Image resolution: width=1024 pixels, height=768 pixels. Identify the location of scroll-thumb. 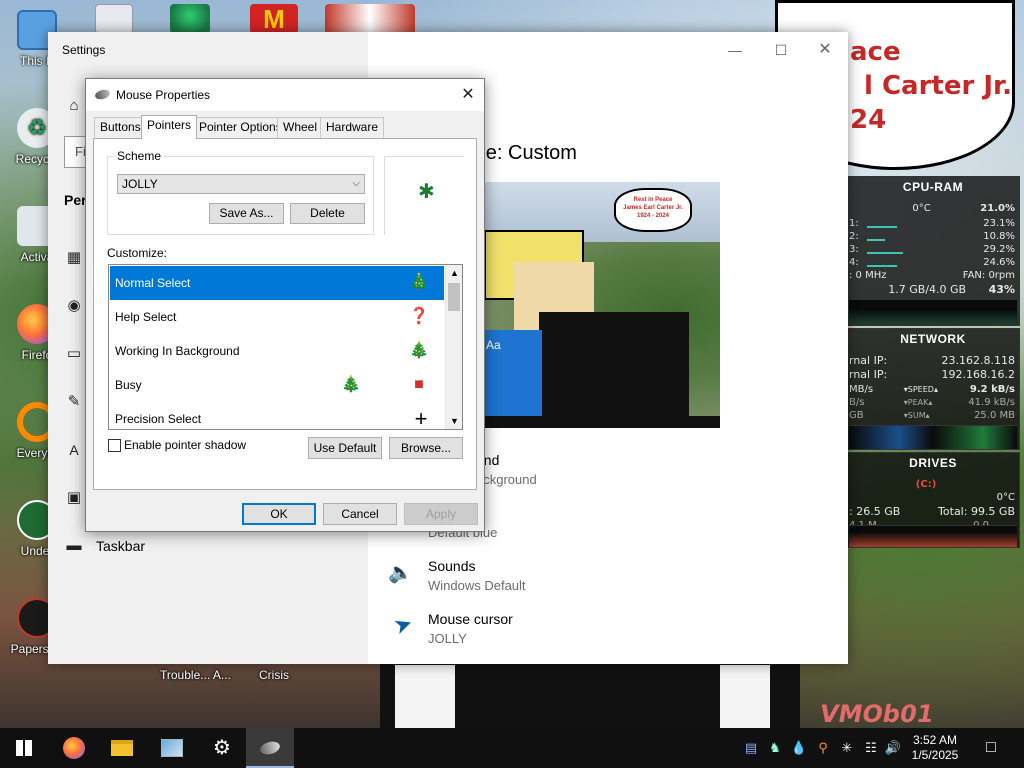
(454, 297).